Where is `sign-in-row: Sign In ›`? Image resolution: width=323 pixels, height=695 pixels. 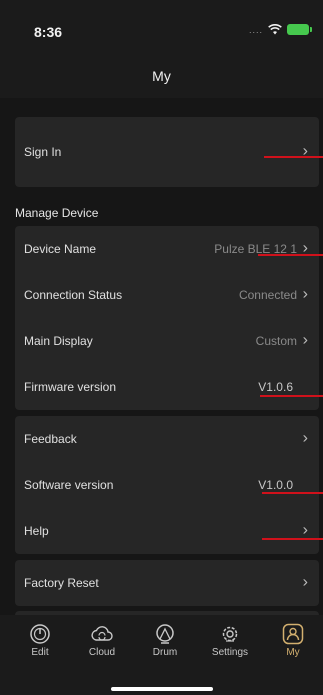
sign-in-row: Sign In › is located at coordinates (167, 152).